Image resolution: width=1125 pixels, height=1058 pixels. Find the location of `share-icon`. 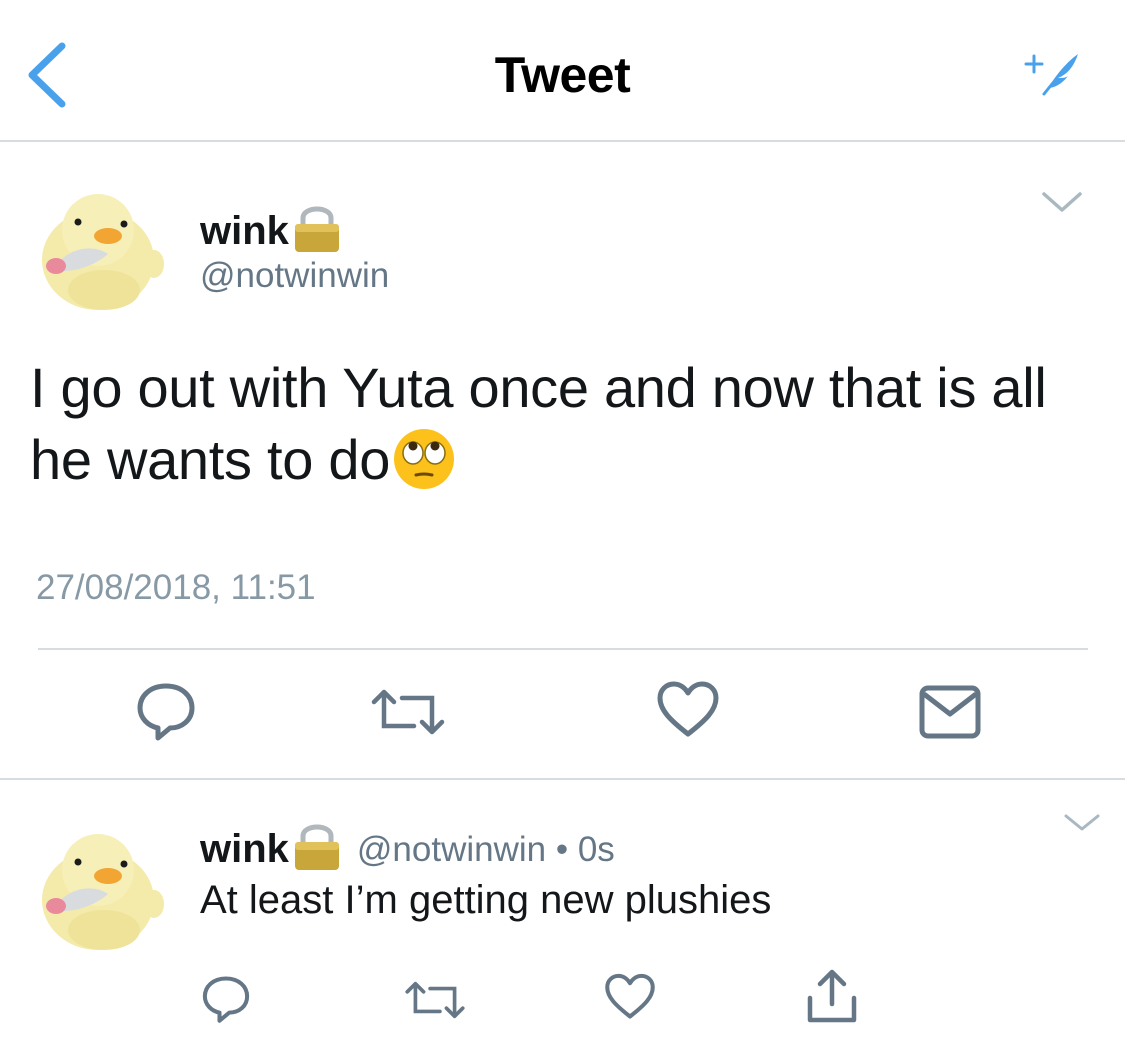

share-icon is located at coordinates (832, 996).